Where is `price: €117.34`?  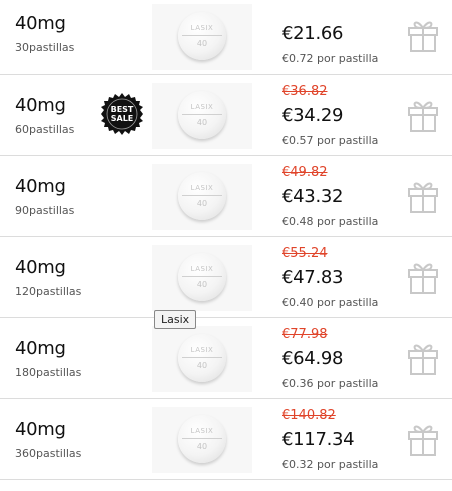
price: €117.34 is located at coordinates (318, 439).